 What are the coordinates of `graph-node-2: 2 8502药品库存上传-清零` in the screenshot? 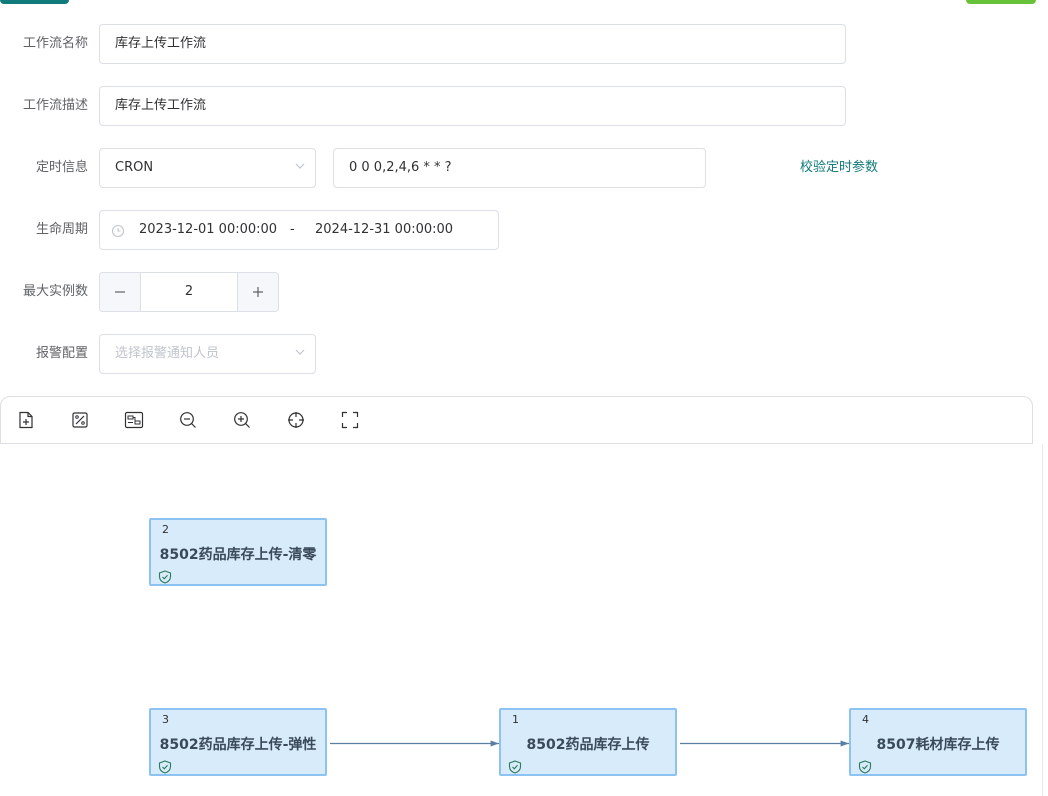 It's located at (238, 552).